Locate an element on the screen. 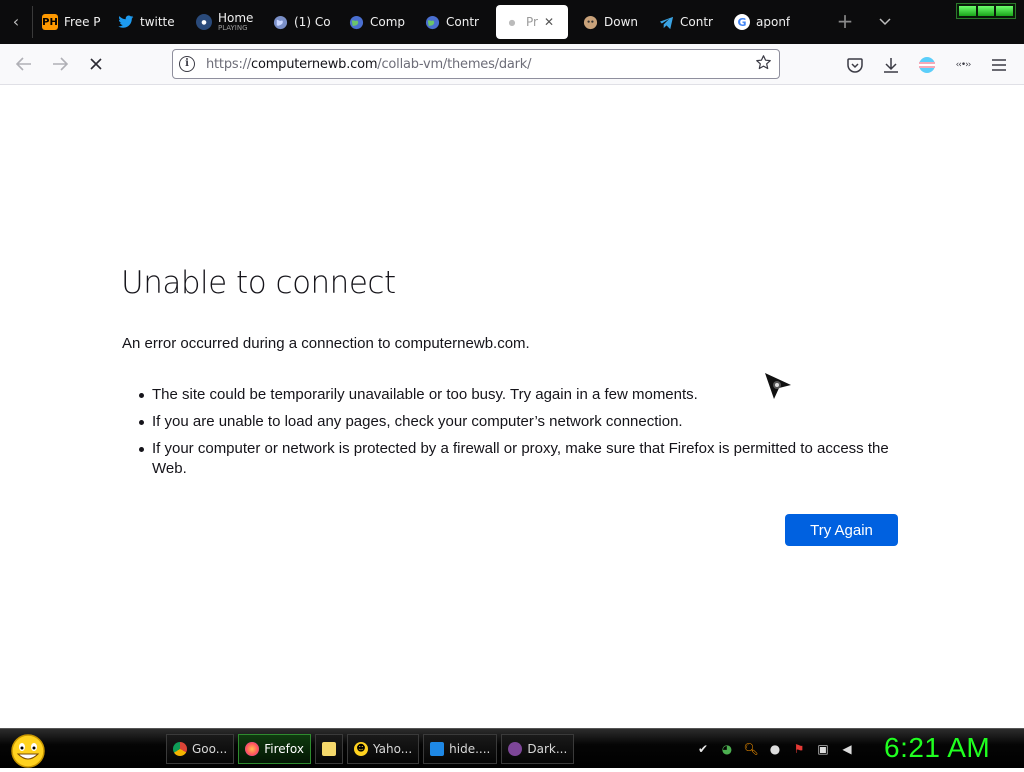 The width and height of the screenshot is (1024, 772). account-avatar-icon is located at coordinates (927, 65).